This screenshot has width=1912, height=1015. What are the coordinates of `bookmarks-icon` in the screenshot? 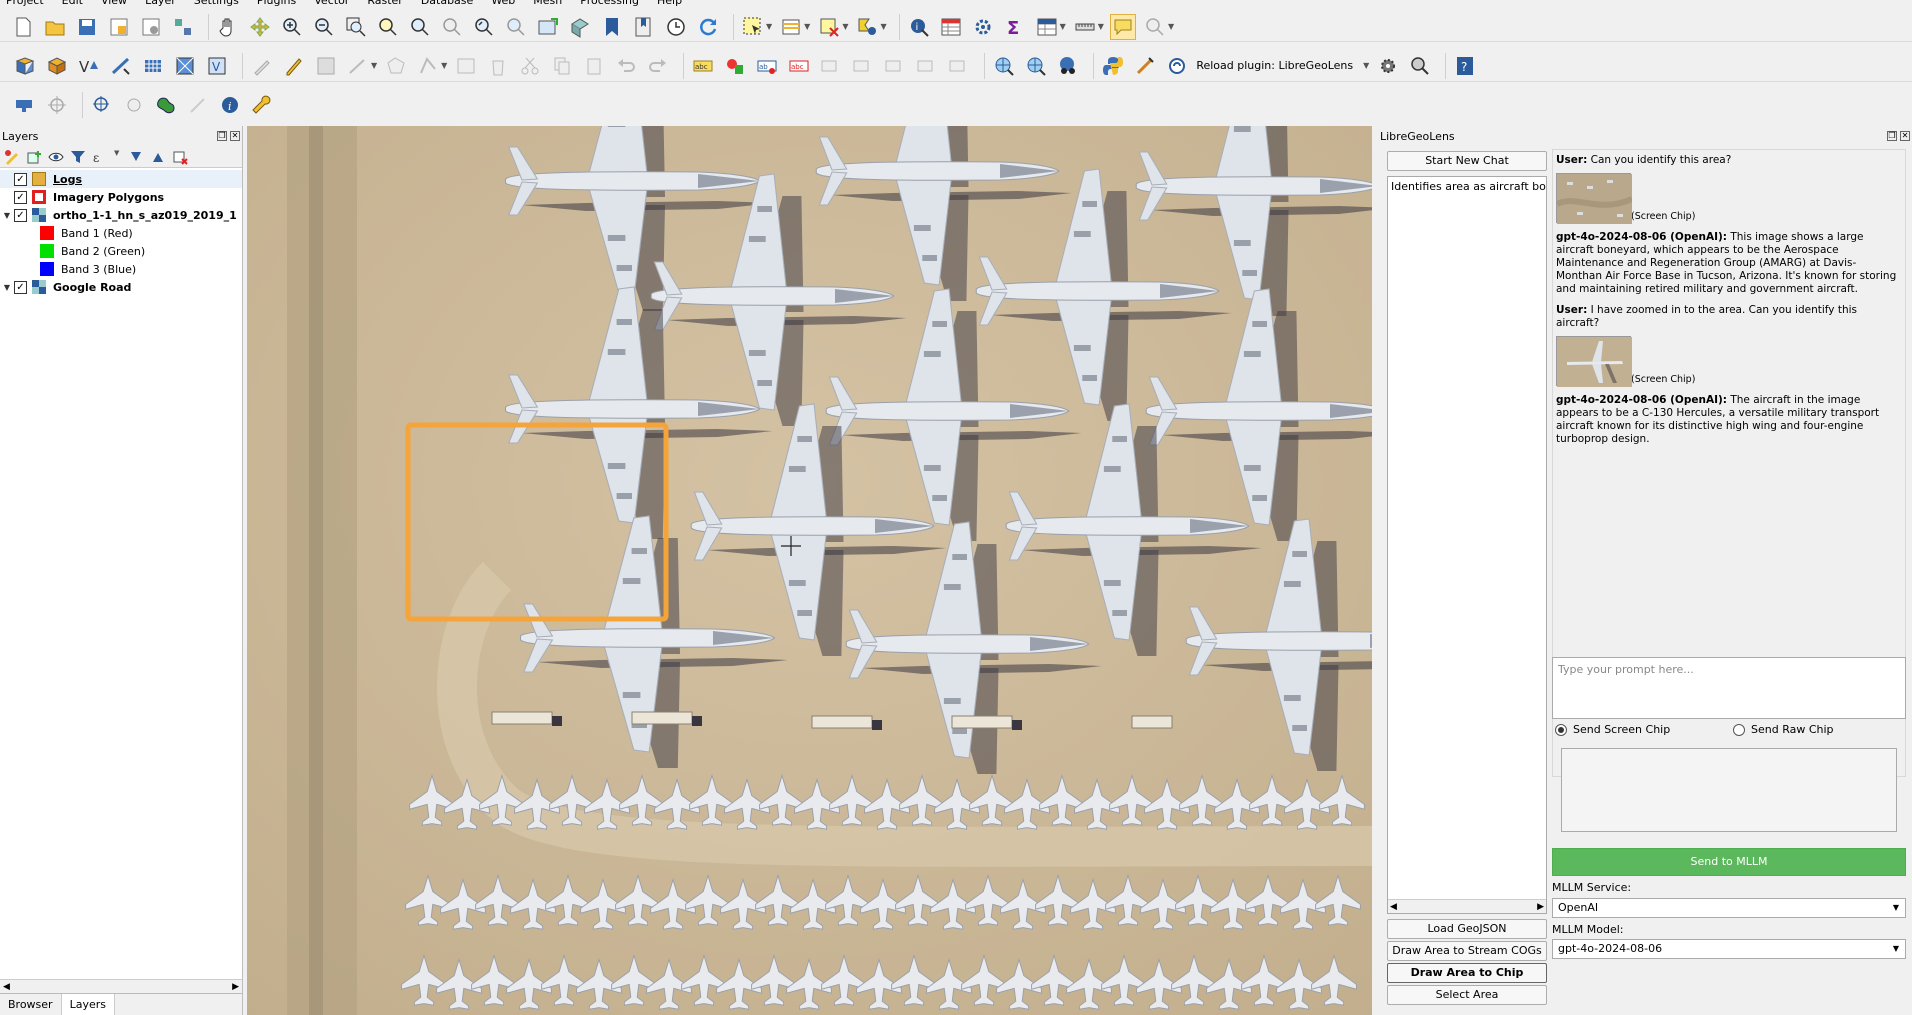 It's located at (644, 27).